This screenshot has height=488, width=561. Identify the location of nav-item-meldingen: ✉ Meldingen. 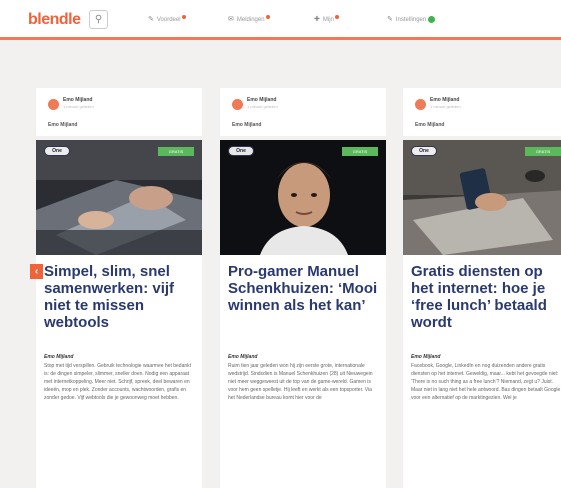
(249, 19).